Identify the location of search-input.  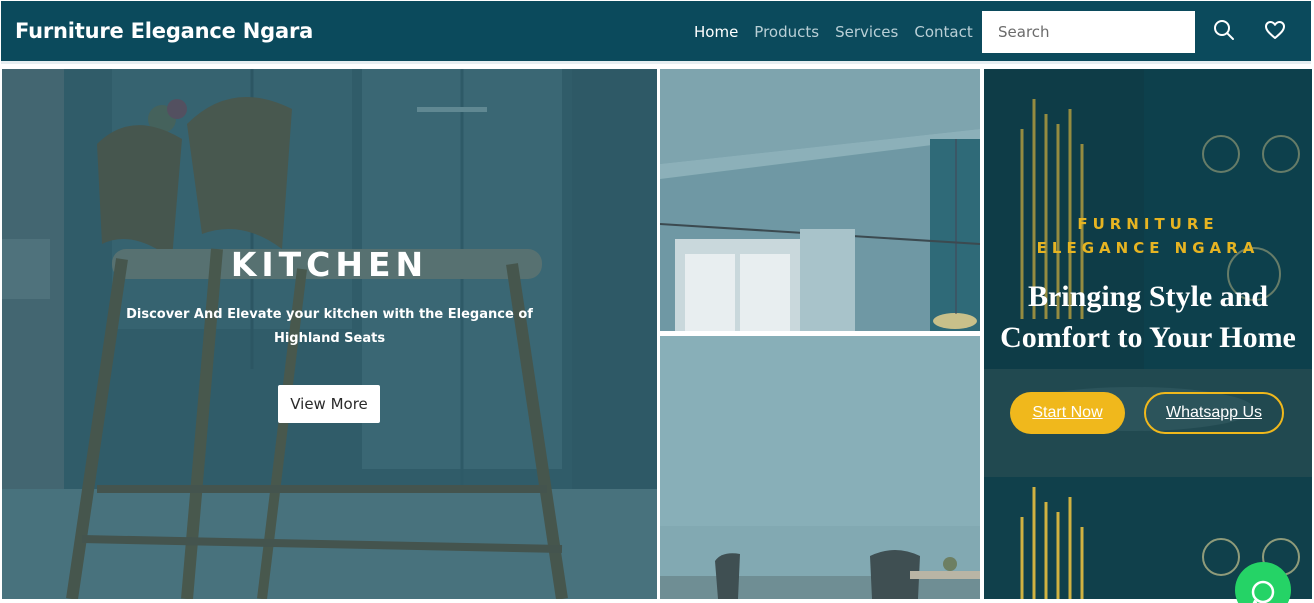
(1088, 32).